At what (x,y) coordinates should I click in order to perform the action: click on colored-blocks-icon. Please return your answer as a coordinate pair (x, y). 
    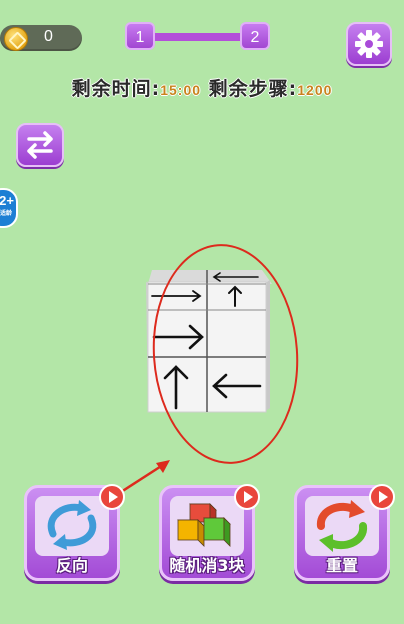
    Looking at the image, I should click on (204, 525).